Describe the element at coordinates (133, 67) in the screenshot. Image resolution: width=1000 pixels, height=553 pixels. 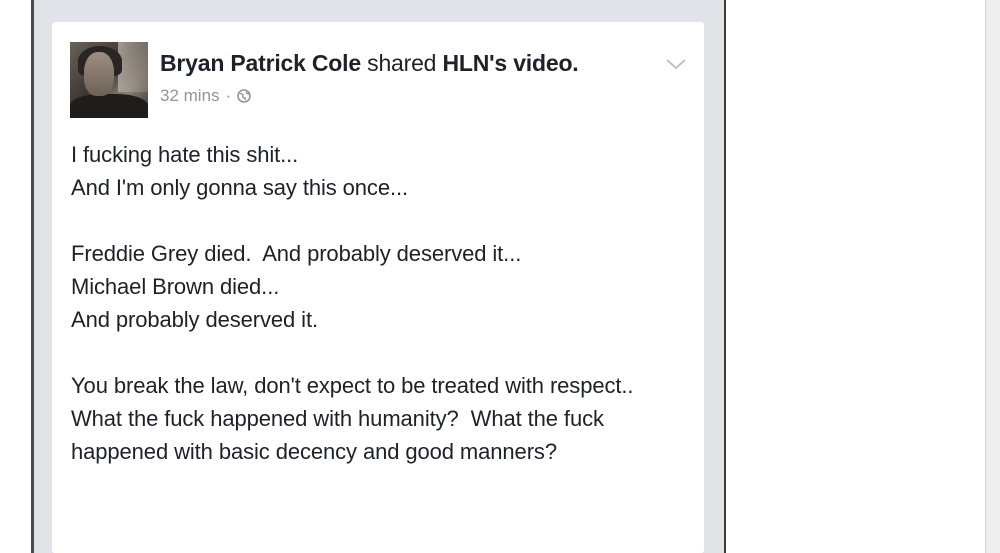
I see `avatar-background` at that location.